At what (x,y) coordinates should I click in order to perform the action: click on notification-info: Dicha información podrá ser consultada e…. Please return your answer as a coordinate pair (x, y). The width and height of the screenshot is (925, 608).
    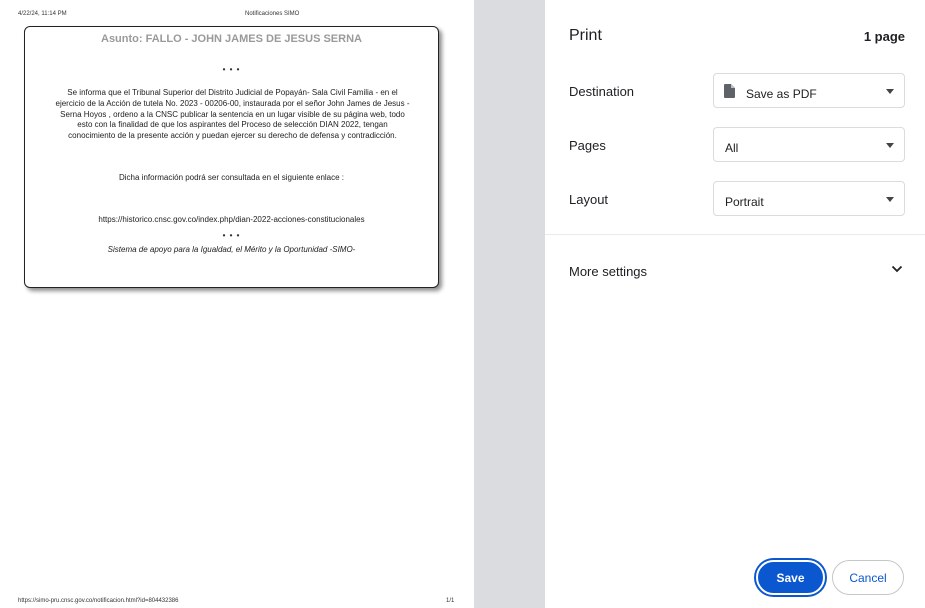
    Looking at the image, I should click on (231, 177).